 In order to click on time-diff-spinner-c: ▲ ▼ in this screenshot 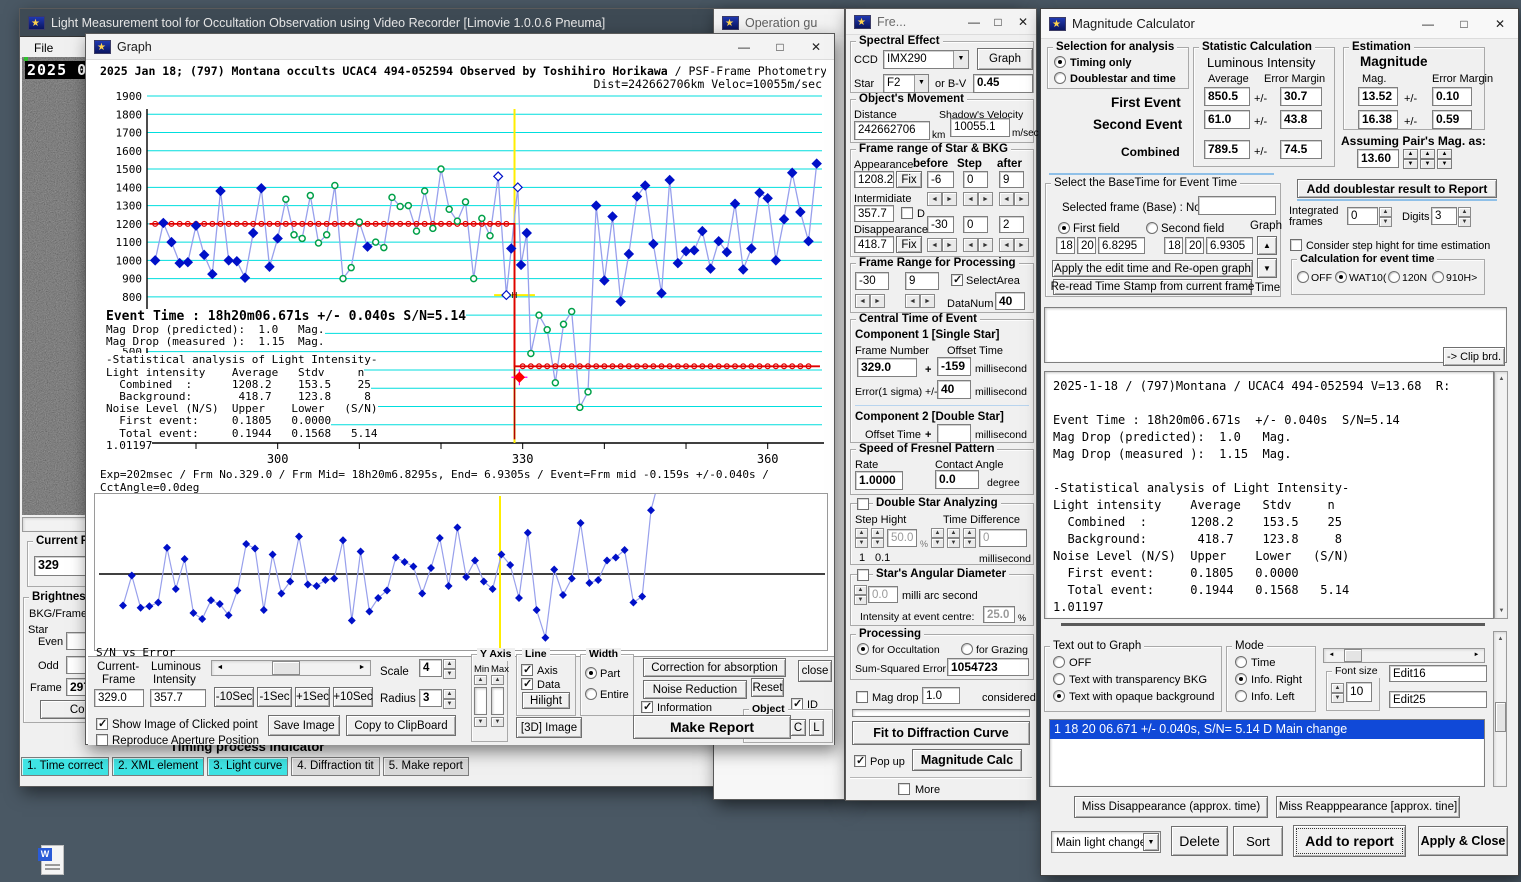, I will do `click(969, 538)`.